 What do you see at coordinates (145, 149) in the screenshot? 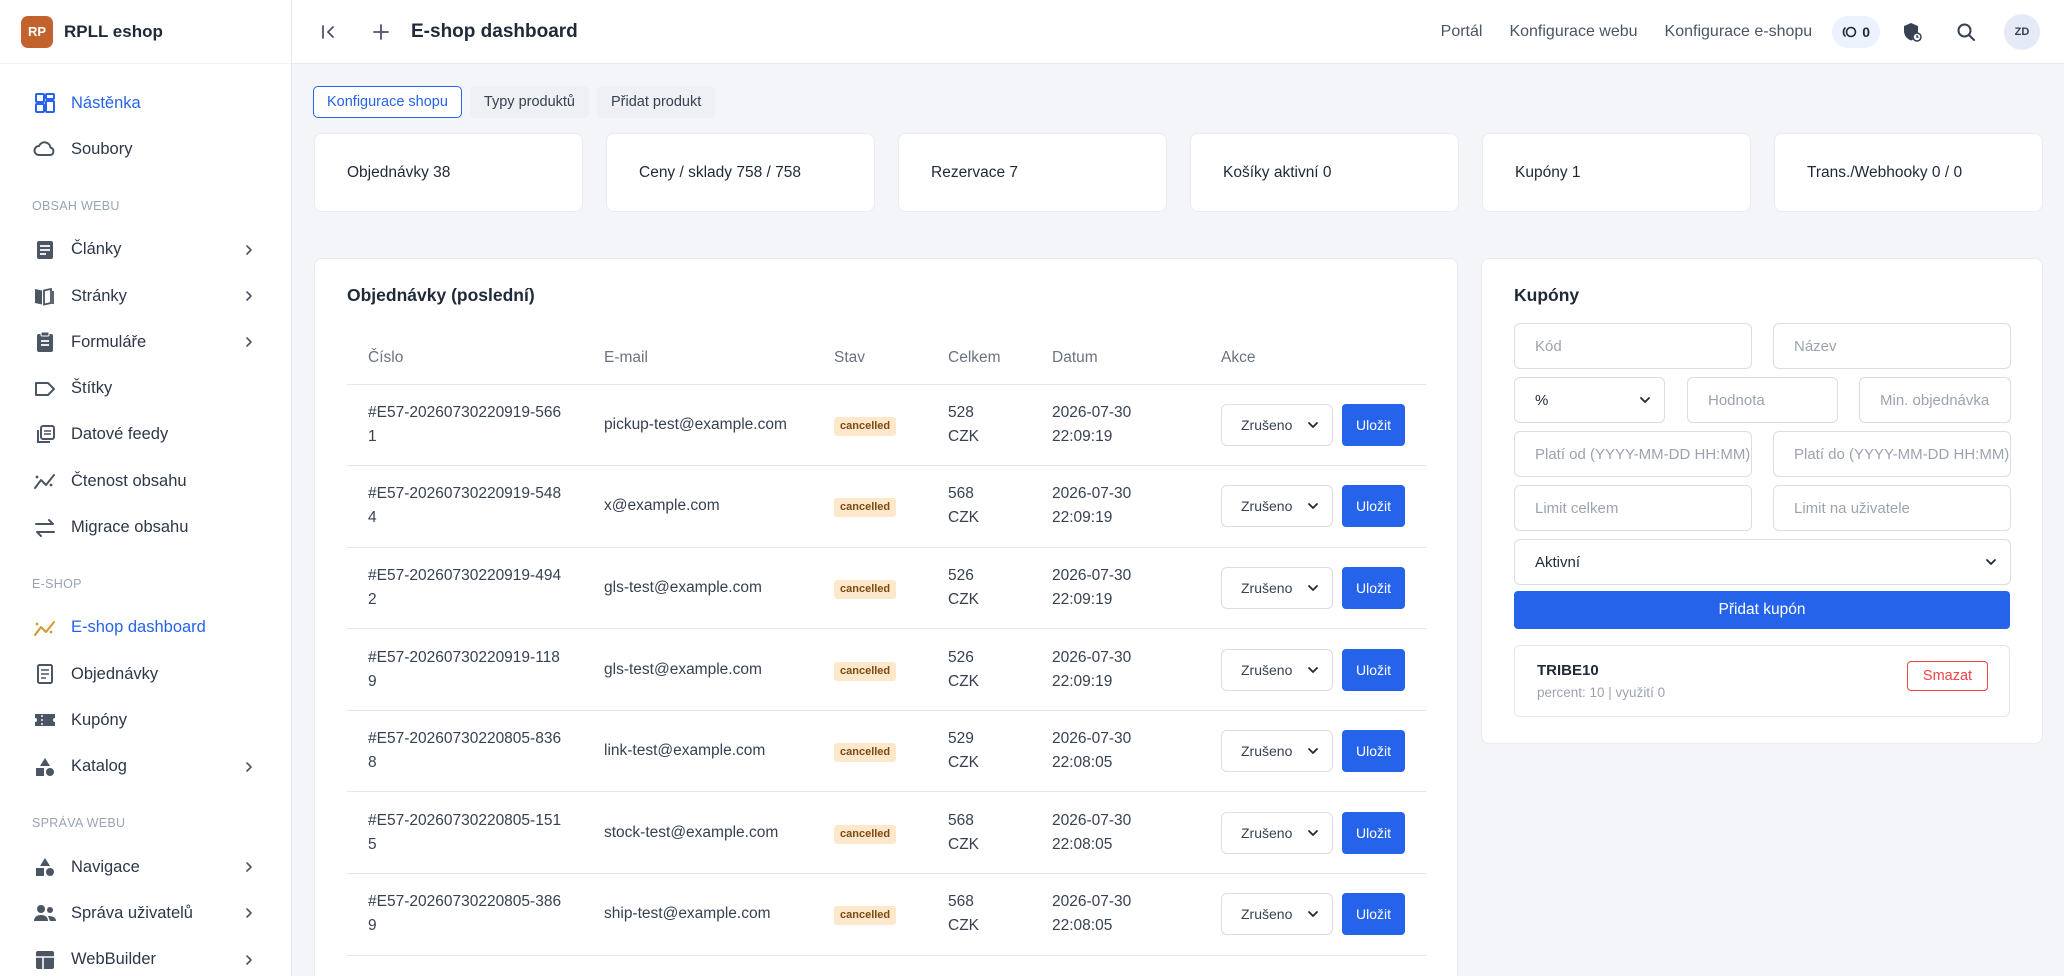
I see `sidebar-item-soubory: Soubory` at bounding box center [145, 149].